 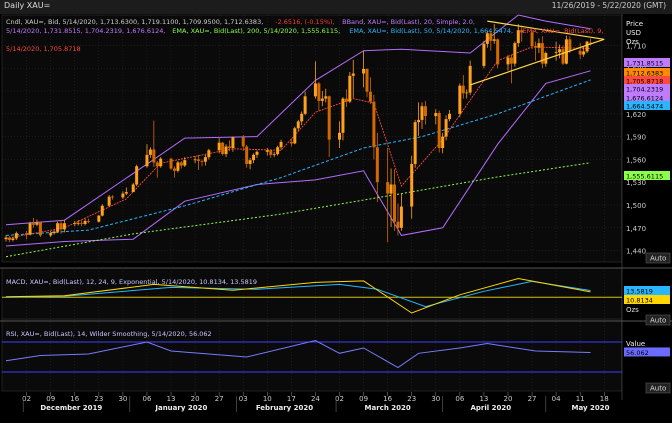 I want to click on x-tick-label: 18, so click(x=604, y=399).